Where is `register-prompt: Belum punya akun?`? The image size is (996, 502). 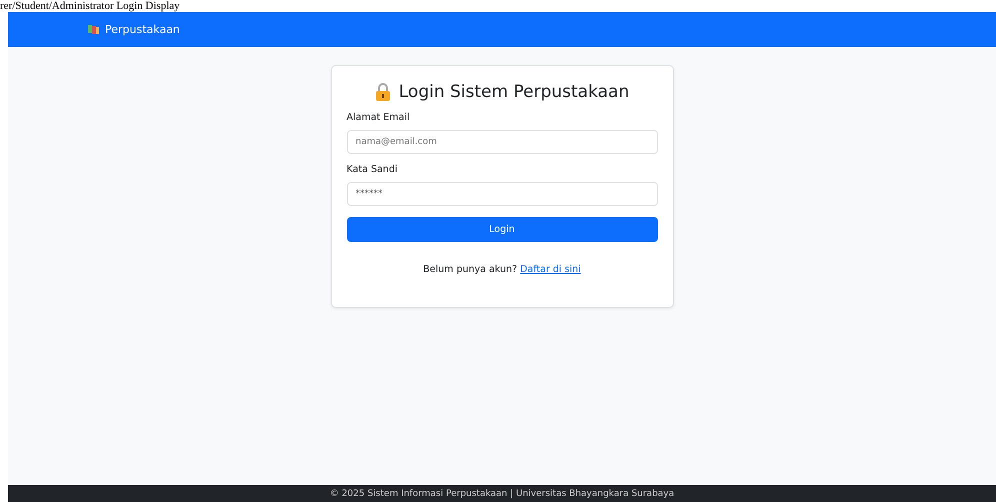 register-prompt: Belum punya akun? is located at coordinates (470, 269).